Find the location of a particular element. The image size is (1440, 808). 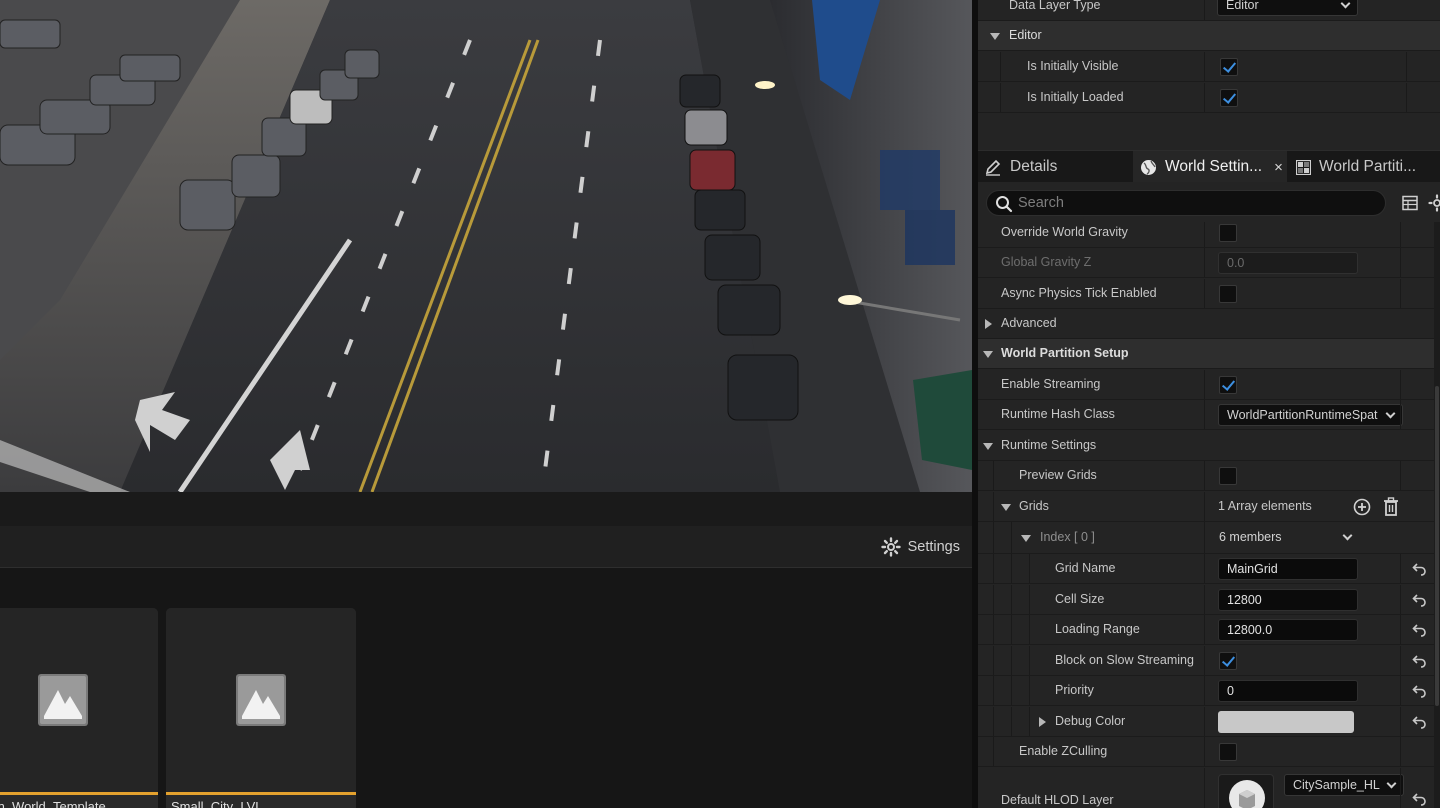

global-gravity-z-field: 0.0 is located at coordinates (1288, 263).